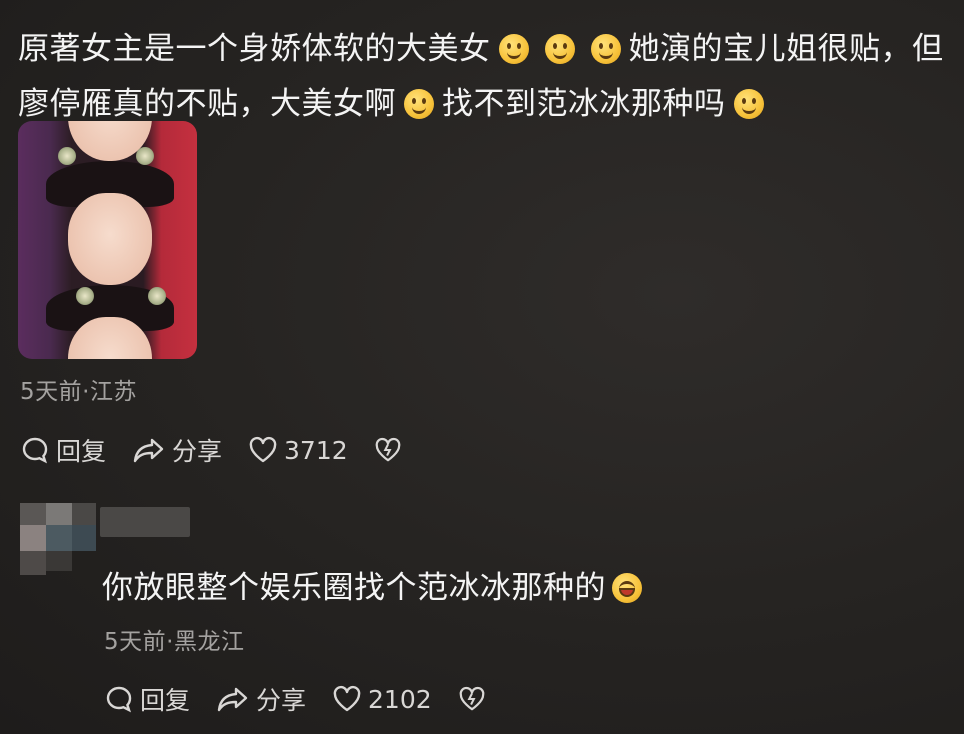 The width and height of the screenshot is (964, 734). I want to click on like-button: 3712, so click(298, 450).